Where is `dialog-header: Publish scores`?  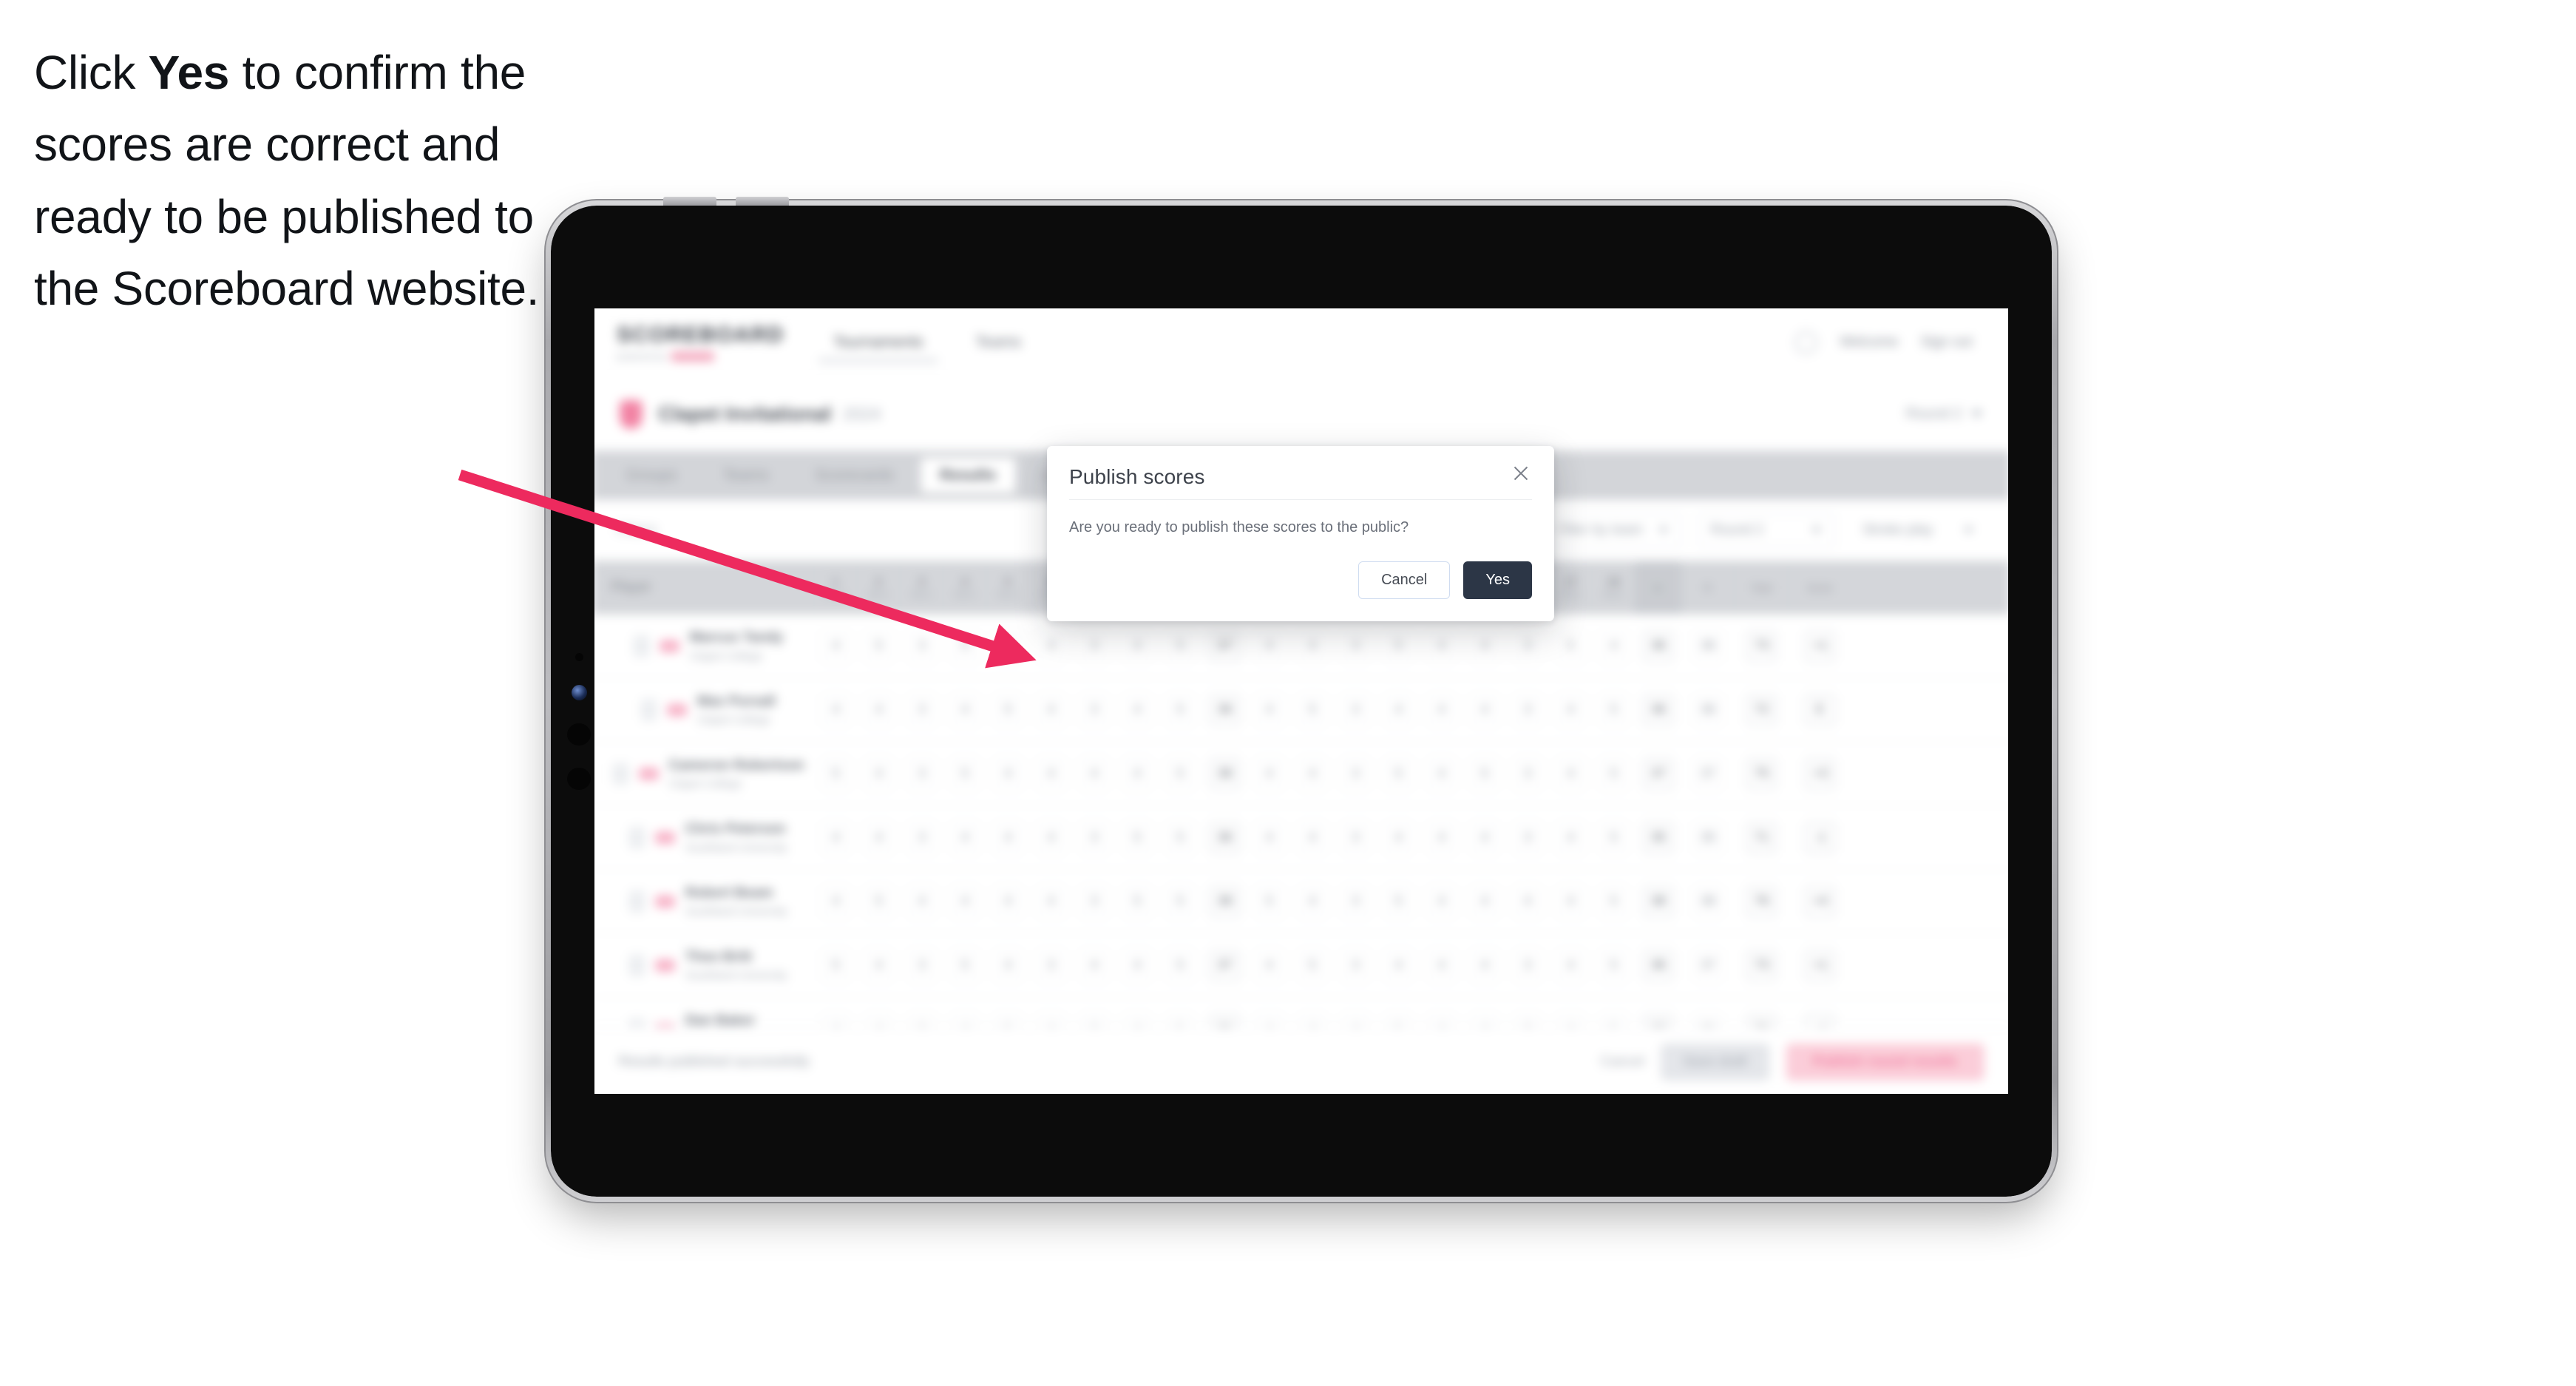
dialog-header: Publish scores is located at coordinates (1300, 482).